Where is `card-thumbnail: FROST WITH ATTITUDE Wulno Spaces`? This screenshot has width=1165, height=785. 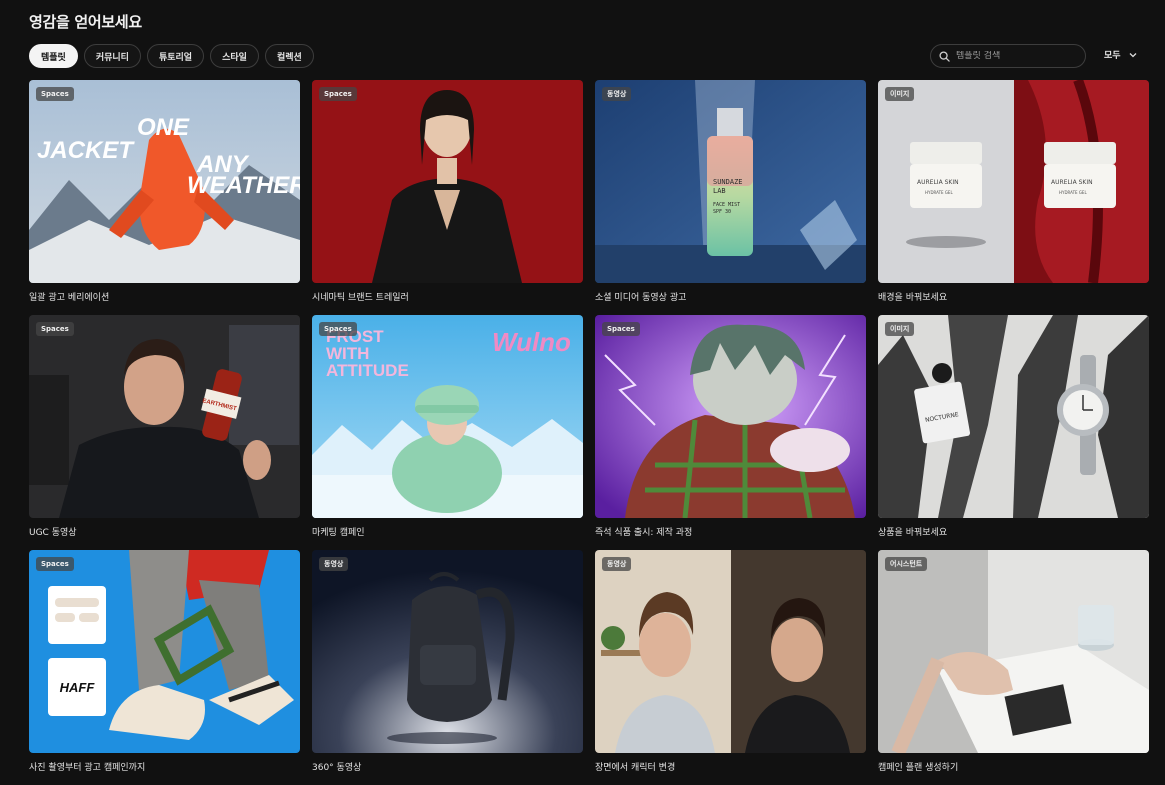 card-thumbnail: FROST WITH ATTITUDE Wulno Spaces is located at coordinates (447, 416).